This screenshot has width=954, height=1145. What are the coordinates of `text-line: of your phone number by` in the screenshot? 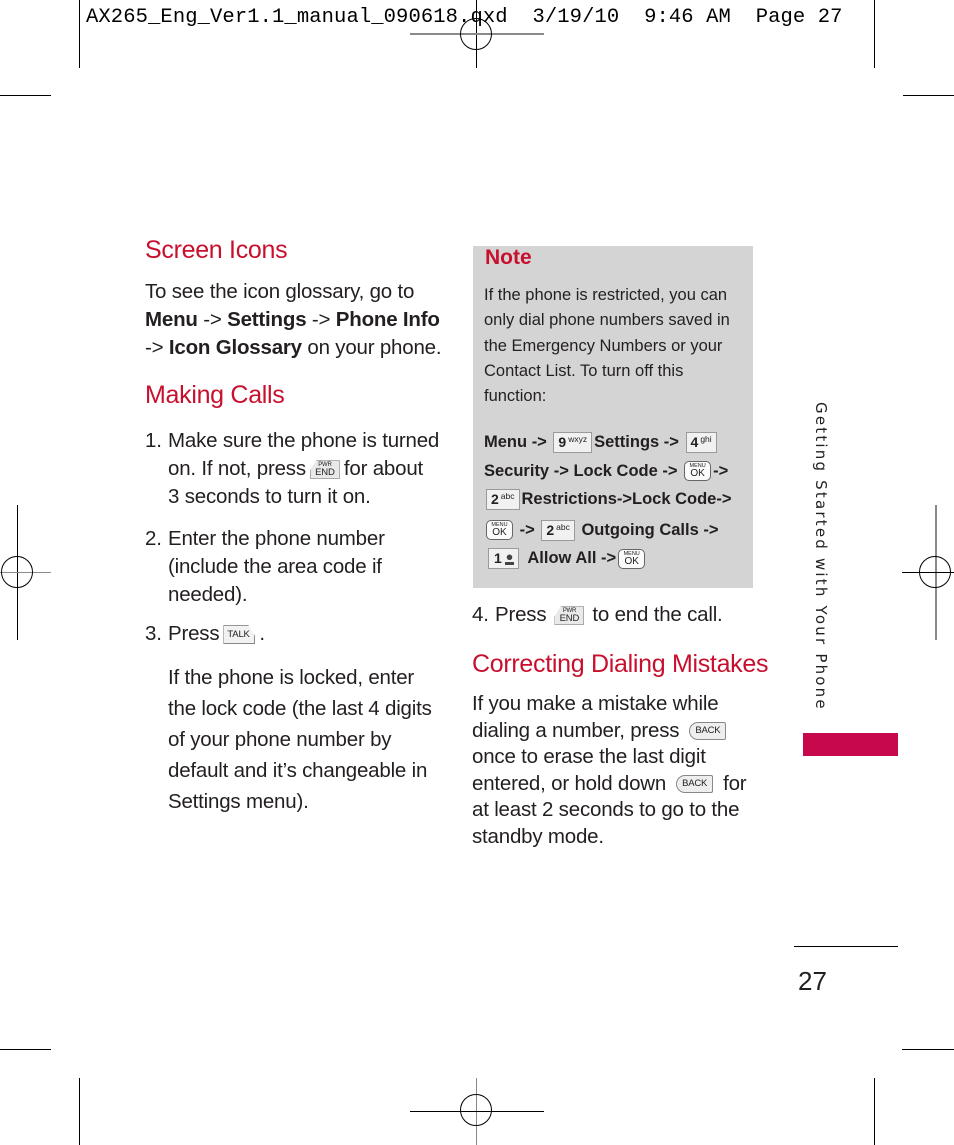 It's located at (280, 739).